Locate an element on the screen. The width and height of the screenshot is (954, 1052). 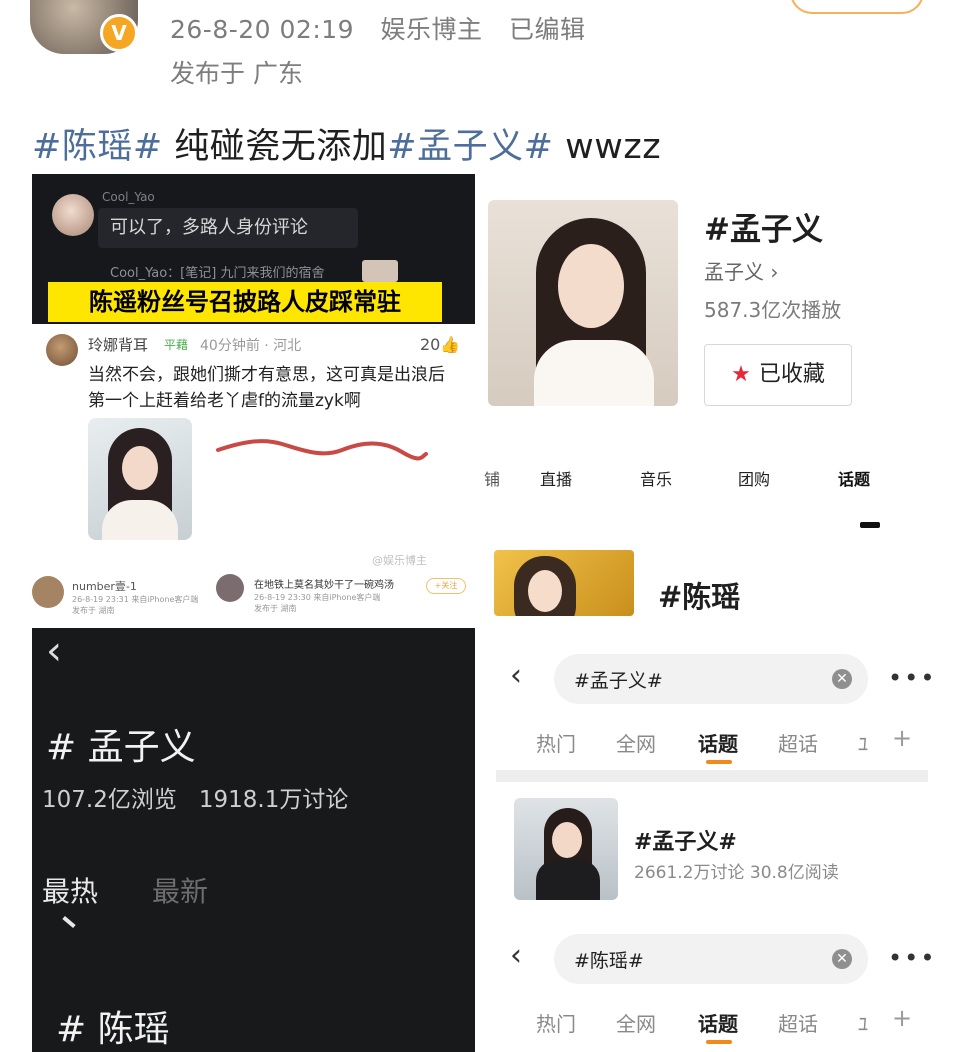
collect-button: ★ 已收藏 is located at coordinates (778, 375).